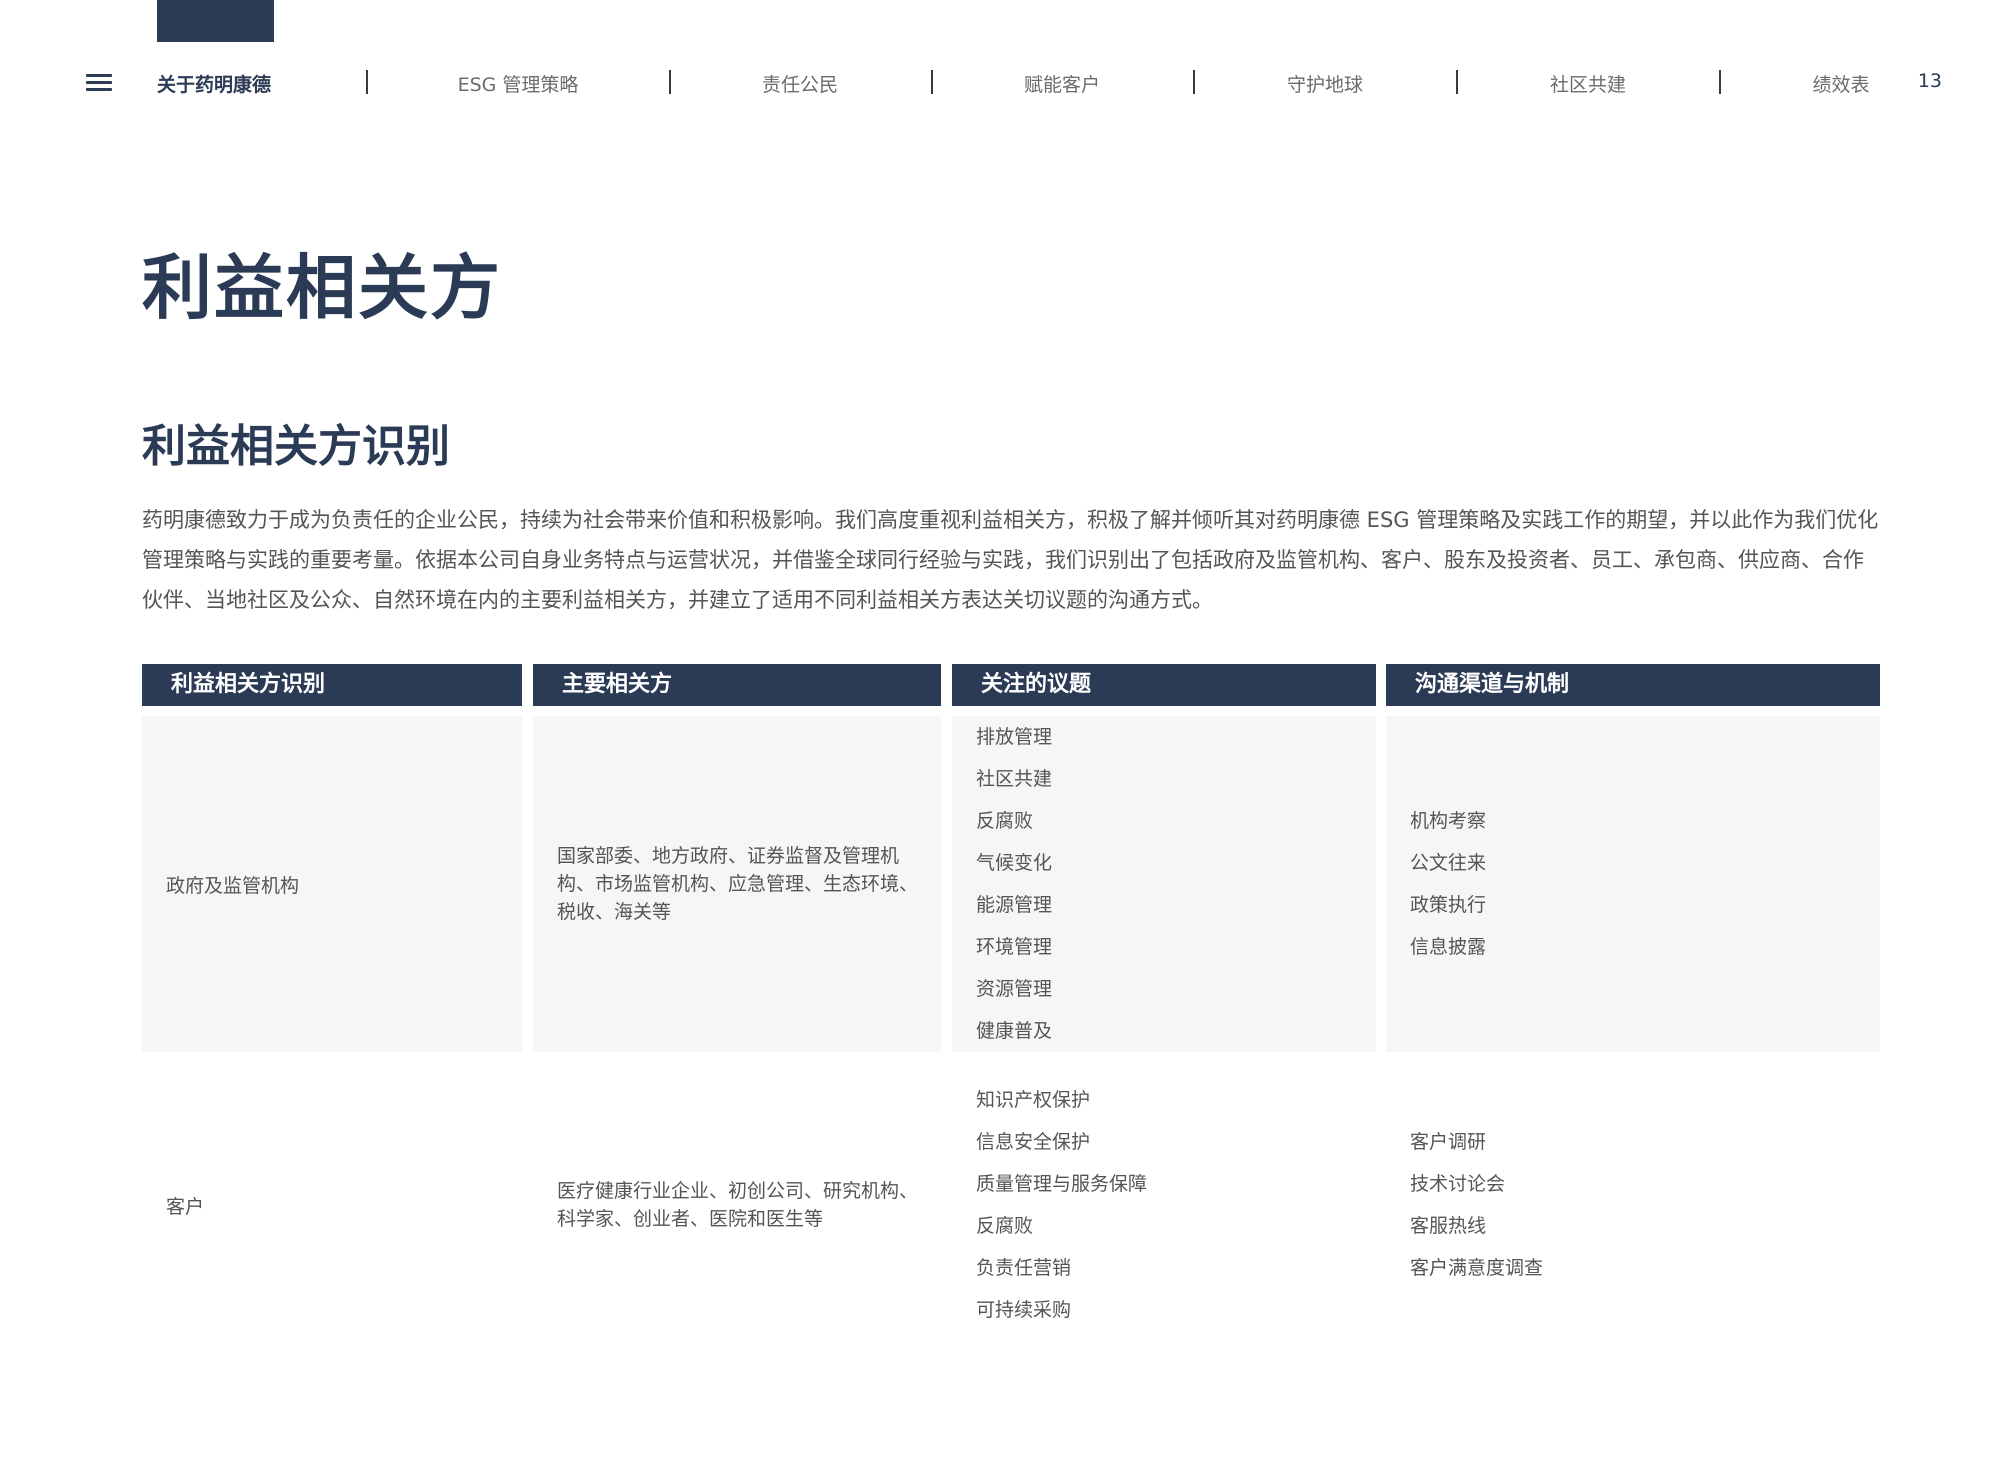  I want to click on topic-item: 质量管理与服务保障, so click(1062, 1184).